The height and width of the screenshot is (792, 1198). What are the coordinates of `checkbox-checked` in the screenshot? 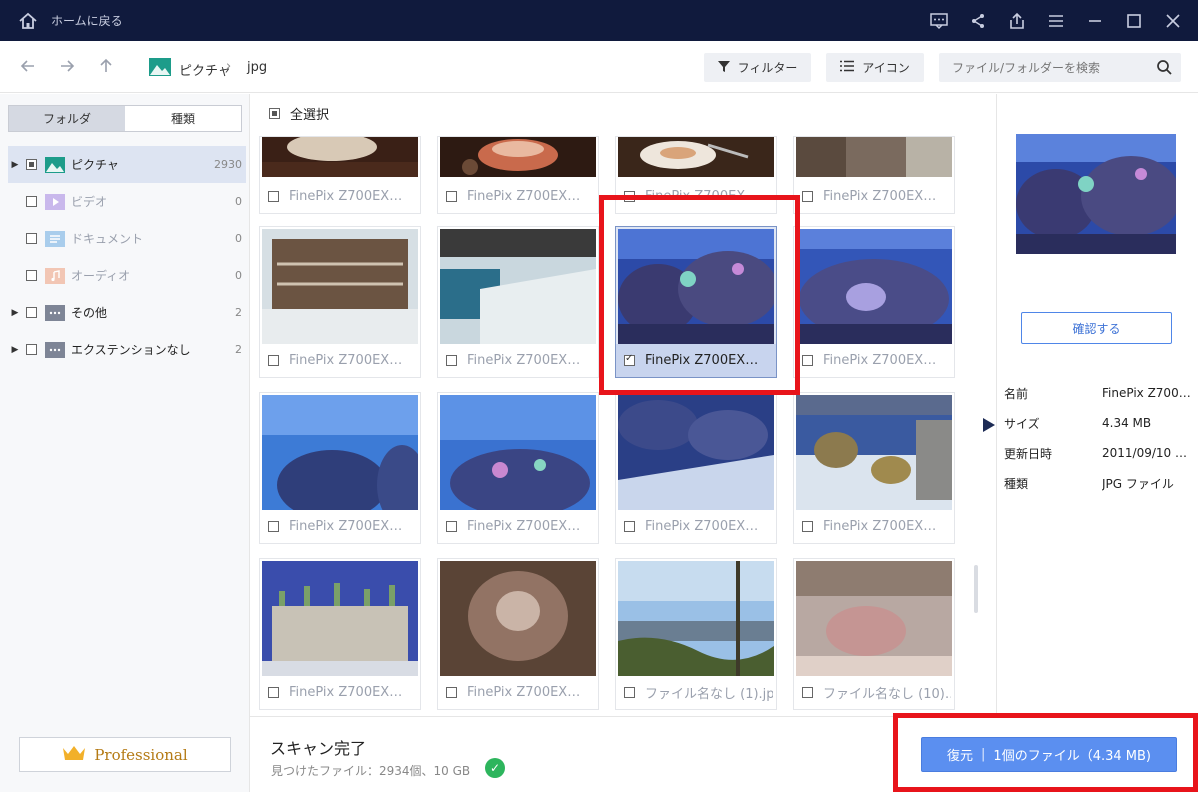 It's located at (629, 359).